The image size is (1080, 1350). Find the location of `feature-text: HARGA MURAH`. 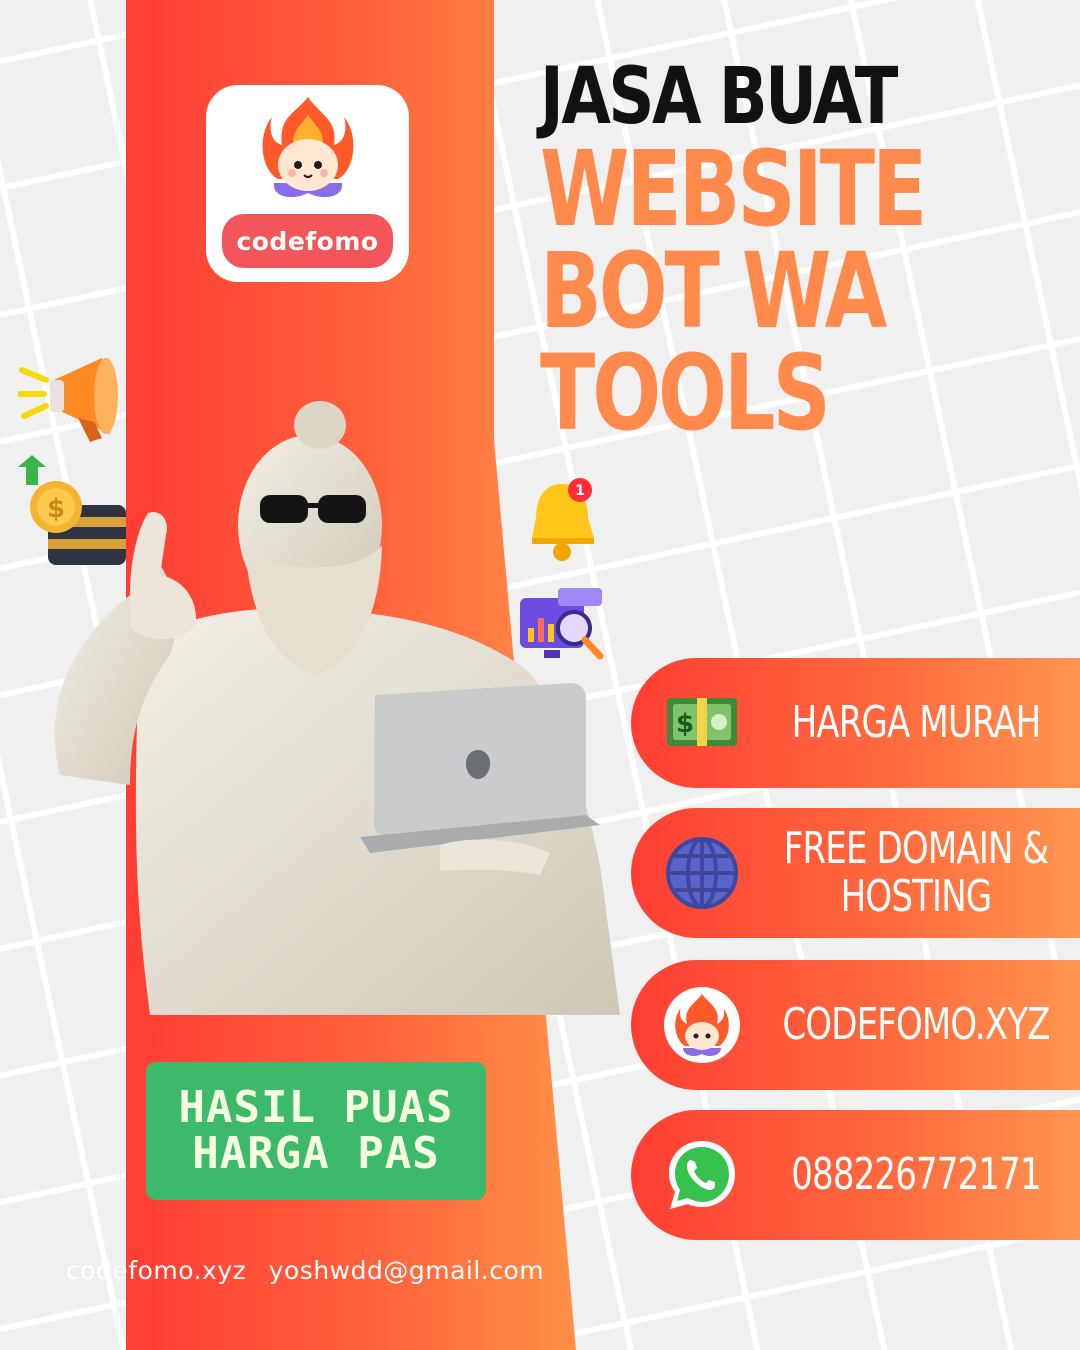

feature-text: HARGA MURAH is located at coordinates (916, 722).